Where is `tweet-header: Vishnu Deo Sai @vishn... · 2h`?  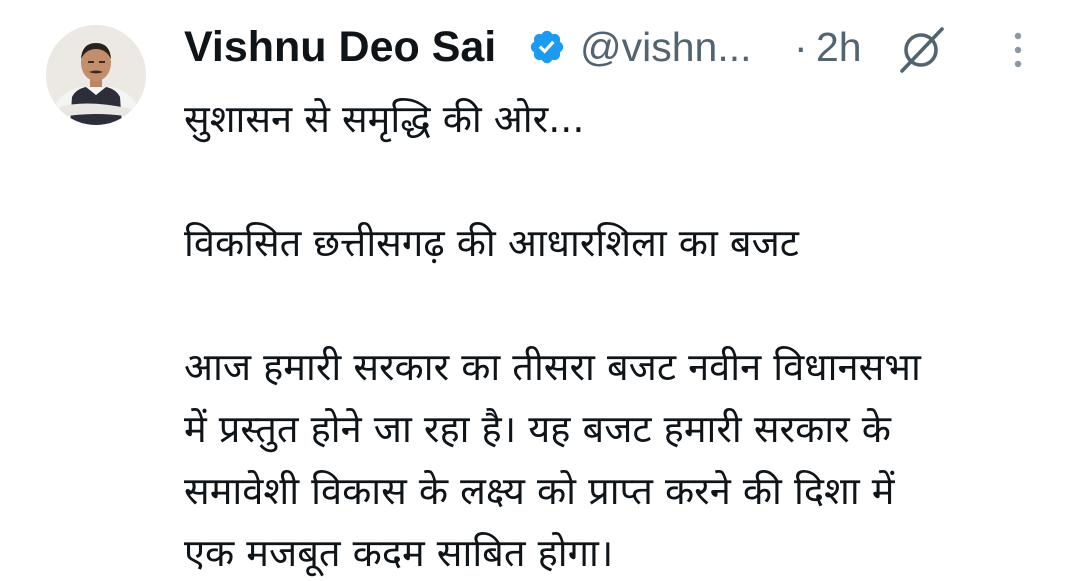 tweet-header: Vishnu Deo Sai @vishn... · 2h is located at coordinates (624, 48).